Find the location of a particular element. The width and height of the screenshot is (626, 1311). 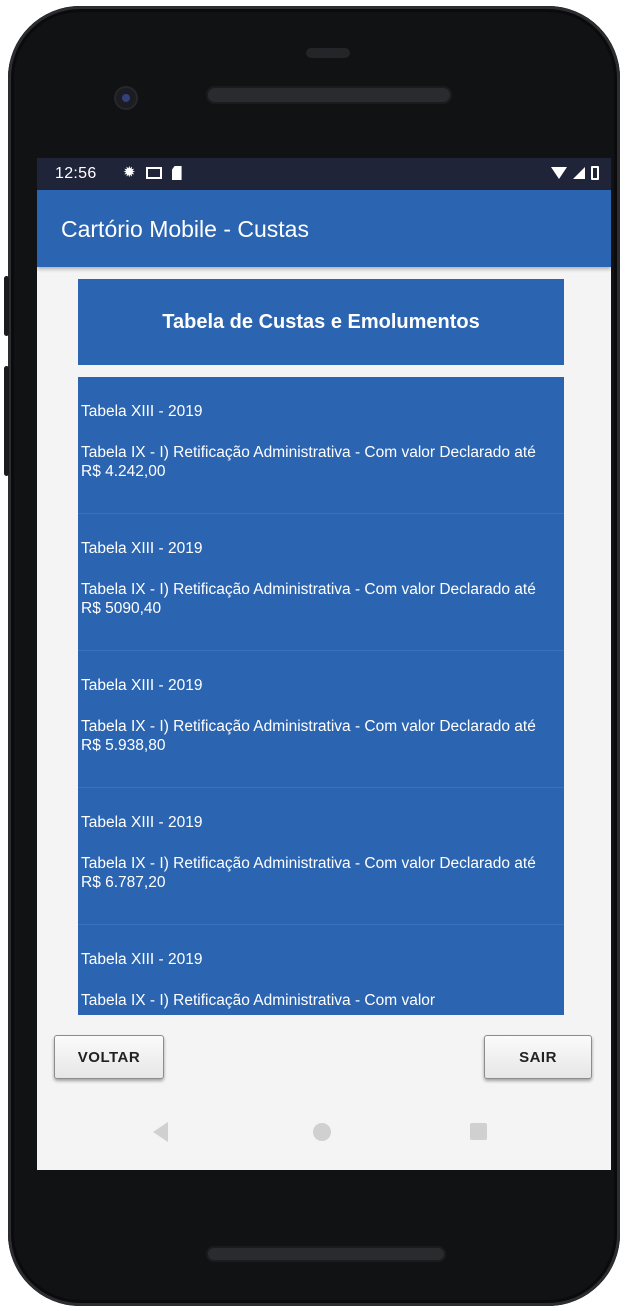

battery-icon is located at coordinates (595, 173).